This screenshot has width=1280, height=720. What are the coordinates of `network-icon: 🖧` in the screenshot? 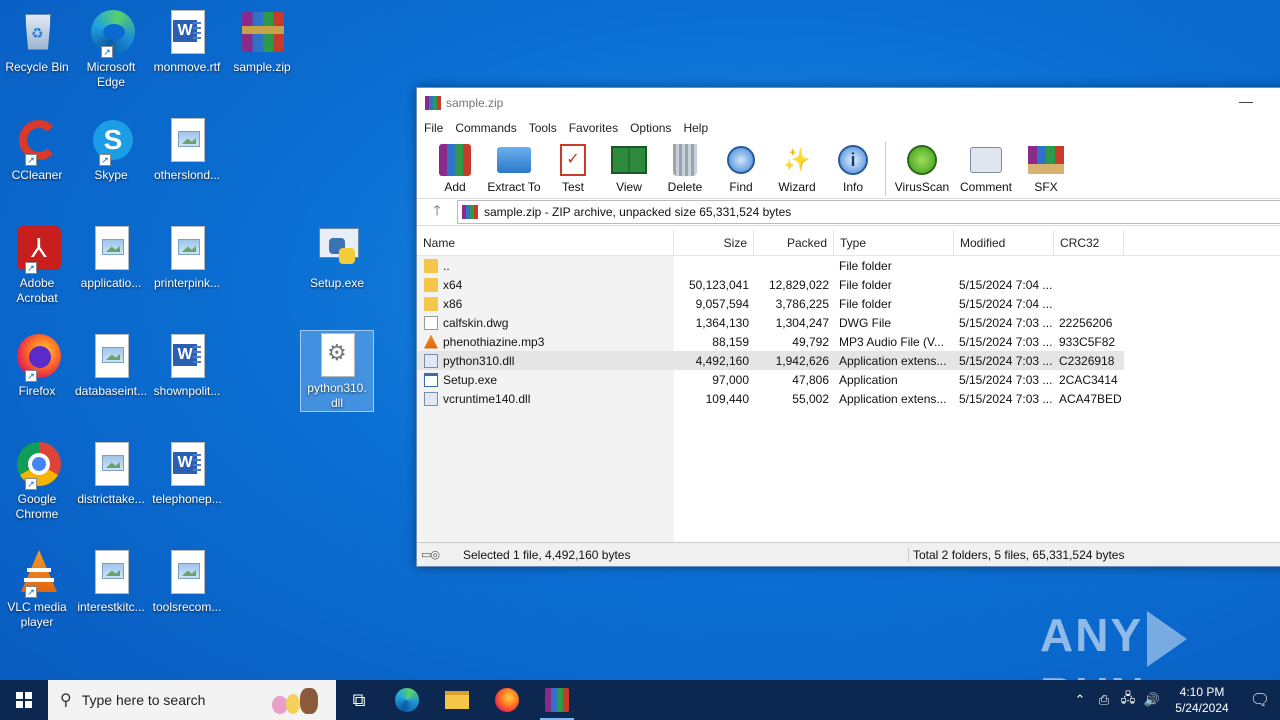 It's located at (1128, 700).